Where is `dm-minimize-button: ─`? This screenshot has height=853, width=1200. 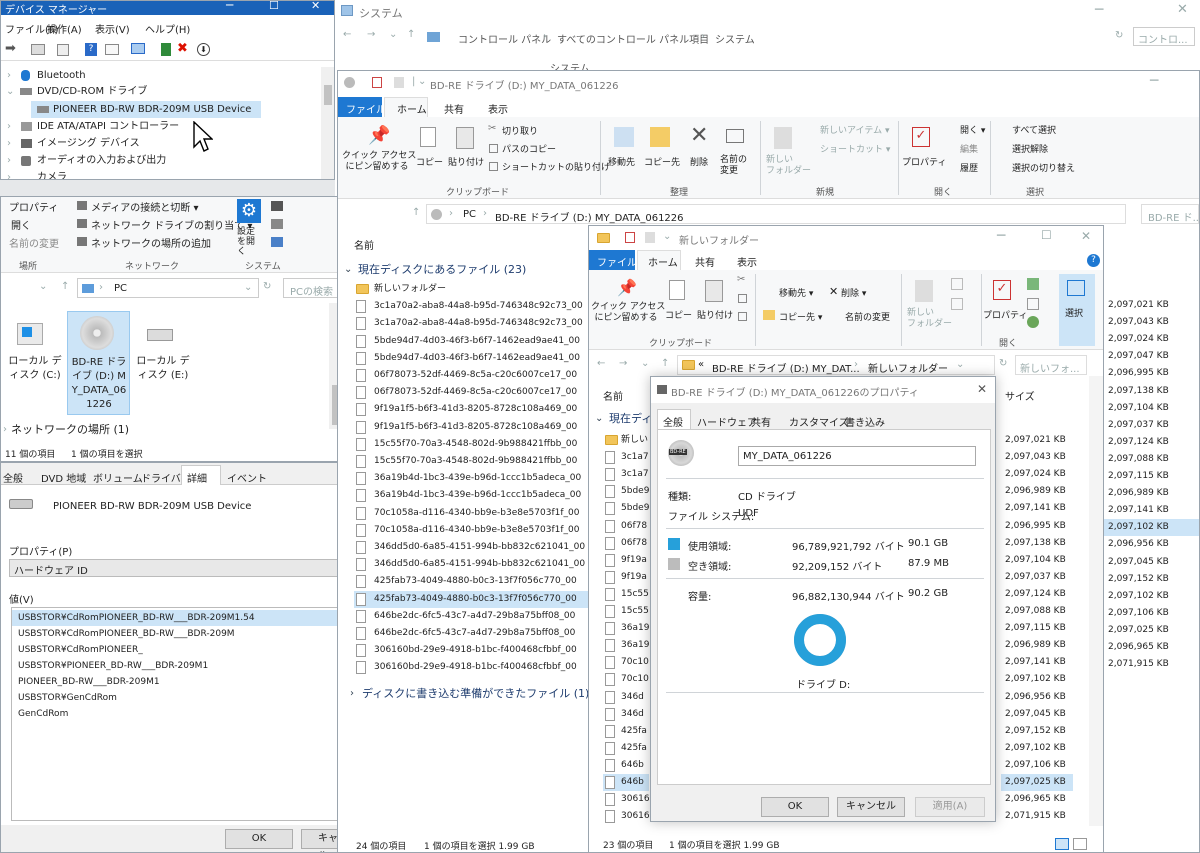 dm-minimize-button: ─ is located at coordinates (229, 6).